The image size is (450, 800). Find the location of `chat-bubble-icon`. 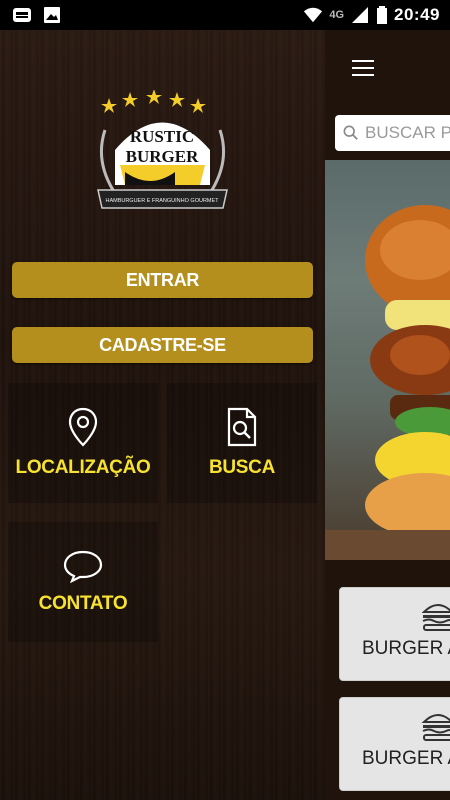

chat-bubble-icon is located at coordinates (83, 566).